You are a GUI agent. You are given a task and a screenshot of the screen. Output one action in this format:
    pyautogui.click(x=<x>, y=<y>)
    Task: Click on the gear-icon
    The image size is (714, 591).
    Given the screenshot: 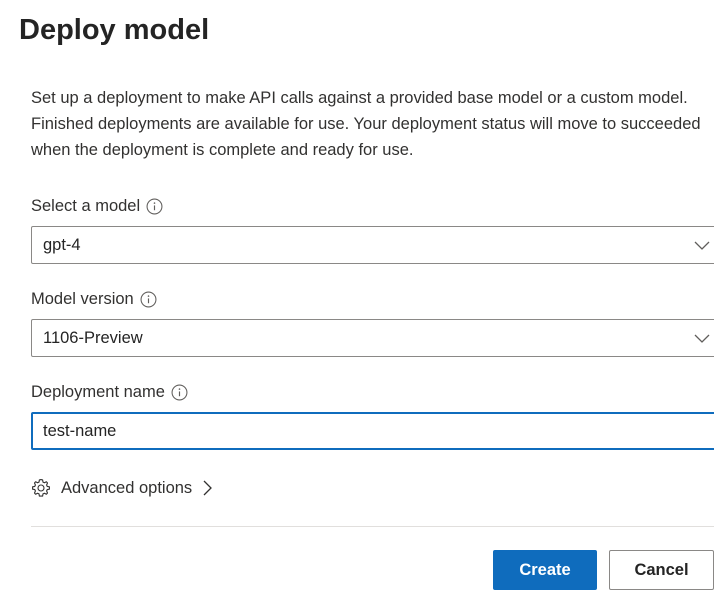 What is the action you would take?
    pyautogui.click(x=41, y=488)
    